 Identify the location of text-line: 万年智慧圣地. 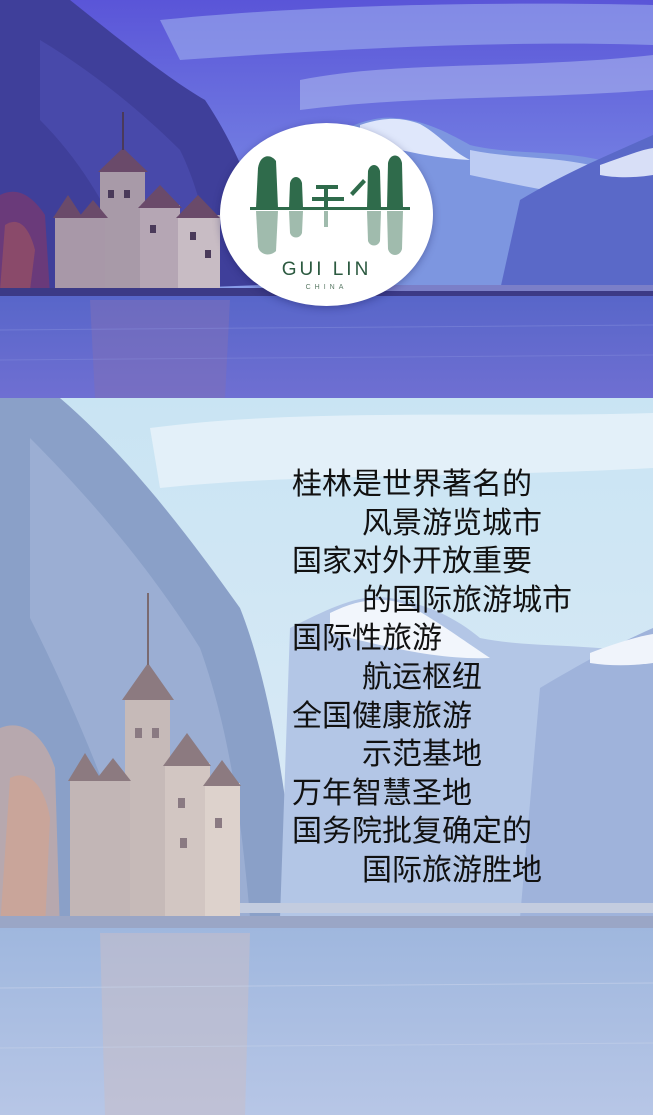
(382, 793).